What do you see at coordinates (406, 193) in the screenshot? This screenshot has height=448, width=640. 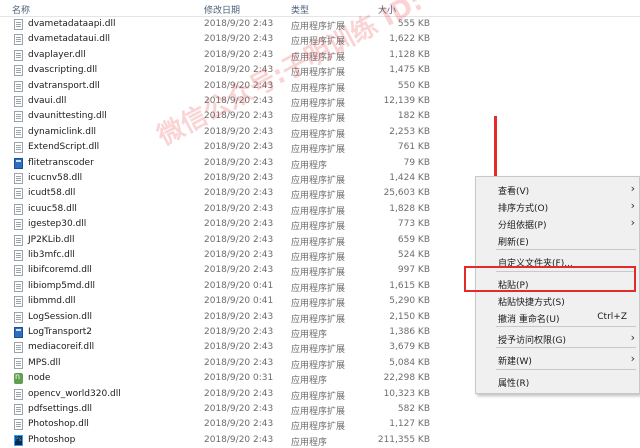 I see `file-size: 25,603 KB` at bounding box center [406, 193].